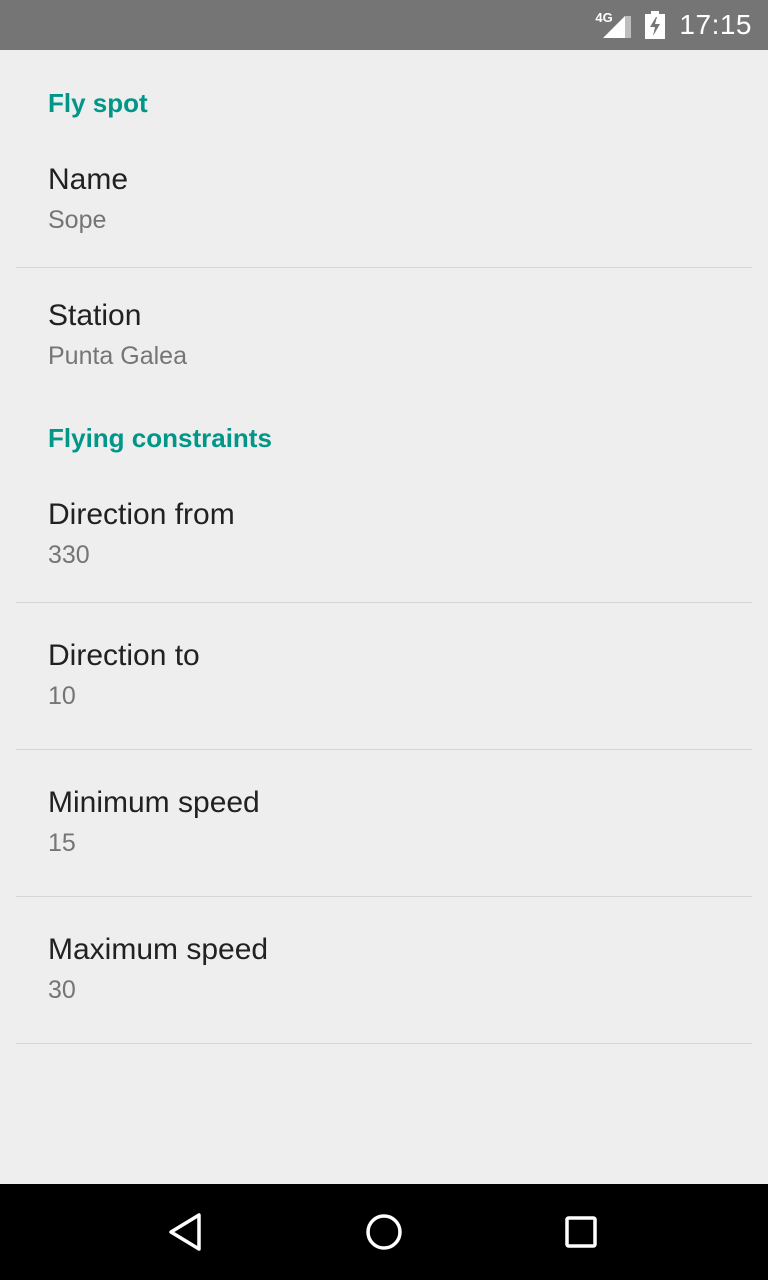 The image size is (768, 1280). I want to click on pref-title: Direction to, so click(124, 655).